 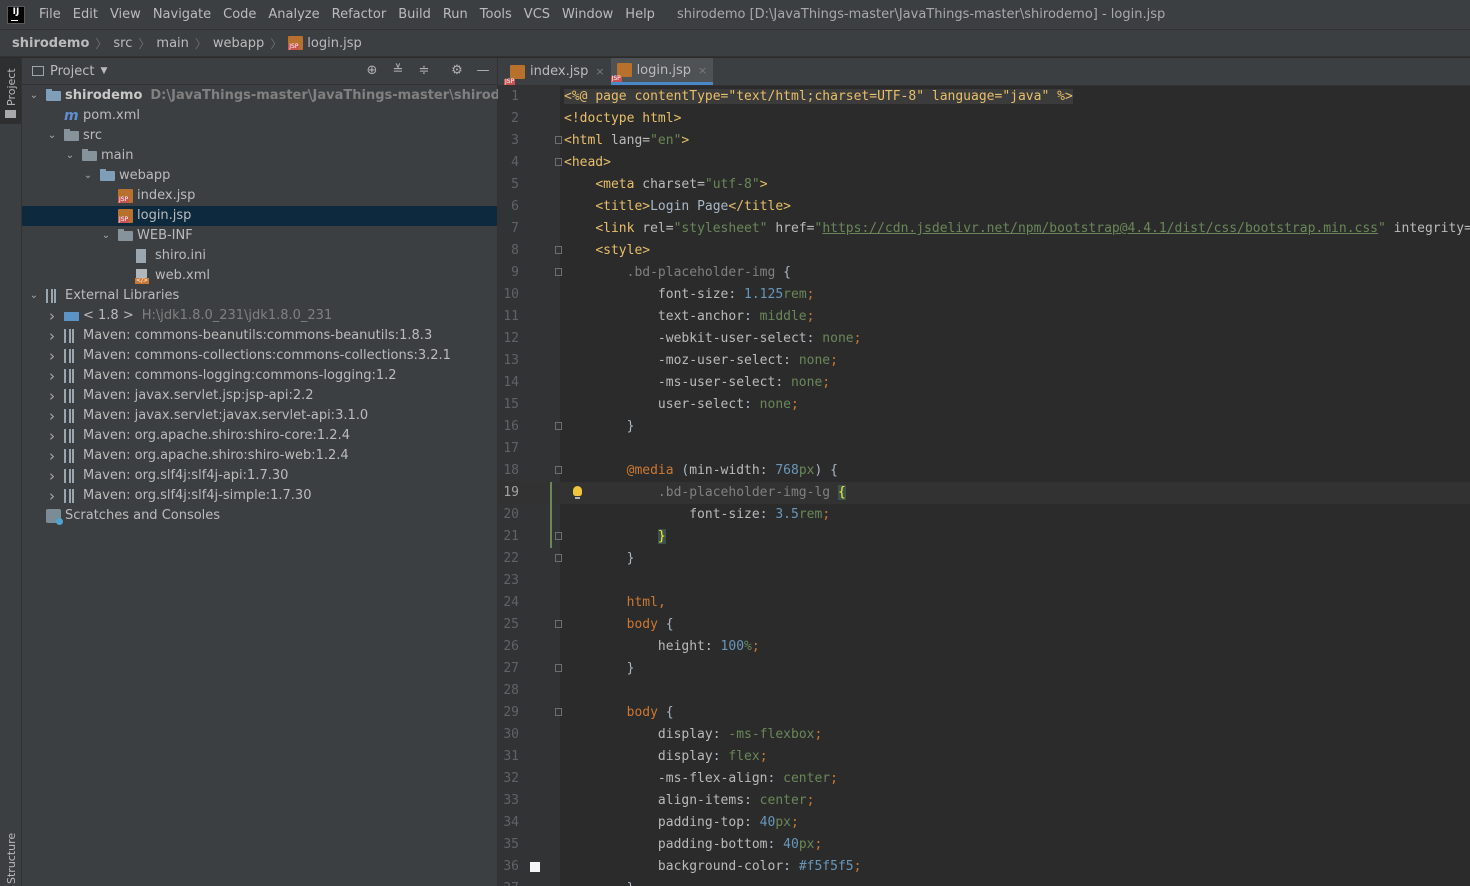 What do you see at coordinates (662, 71) in the screenshot?
I see `editor-tab: login.jsp ×` at bounding box center [662, 71].